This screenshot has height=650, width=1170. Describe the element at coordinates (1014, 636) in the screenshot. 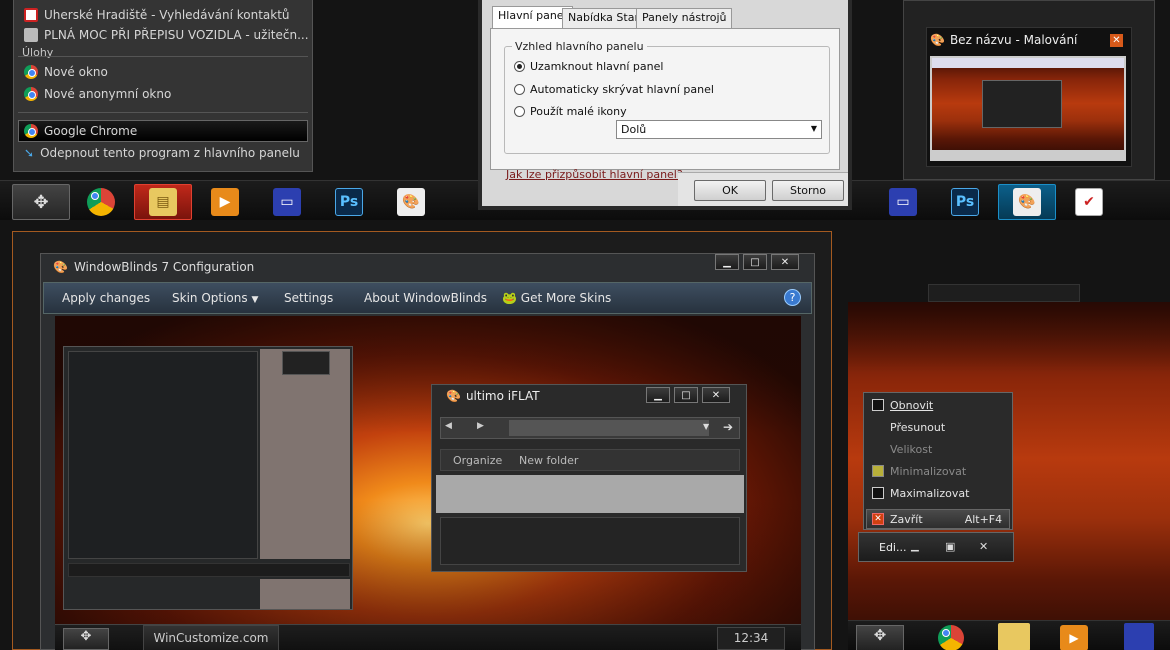

I see `explorer-icon` at that location.